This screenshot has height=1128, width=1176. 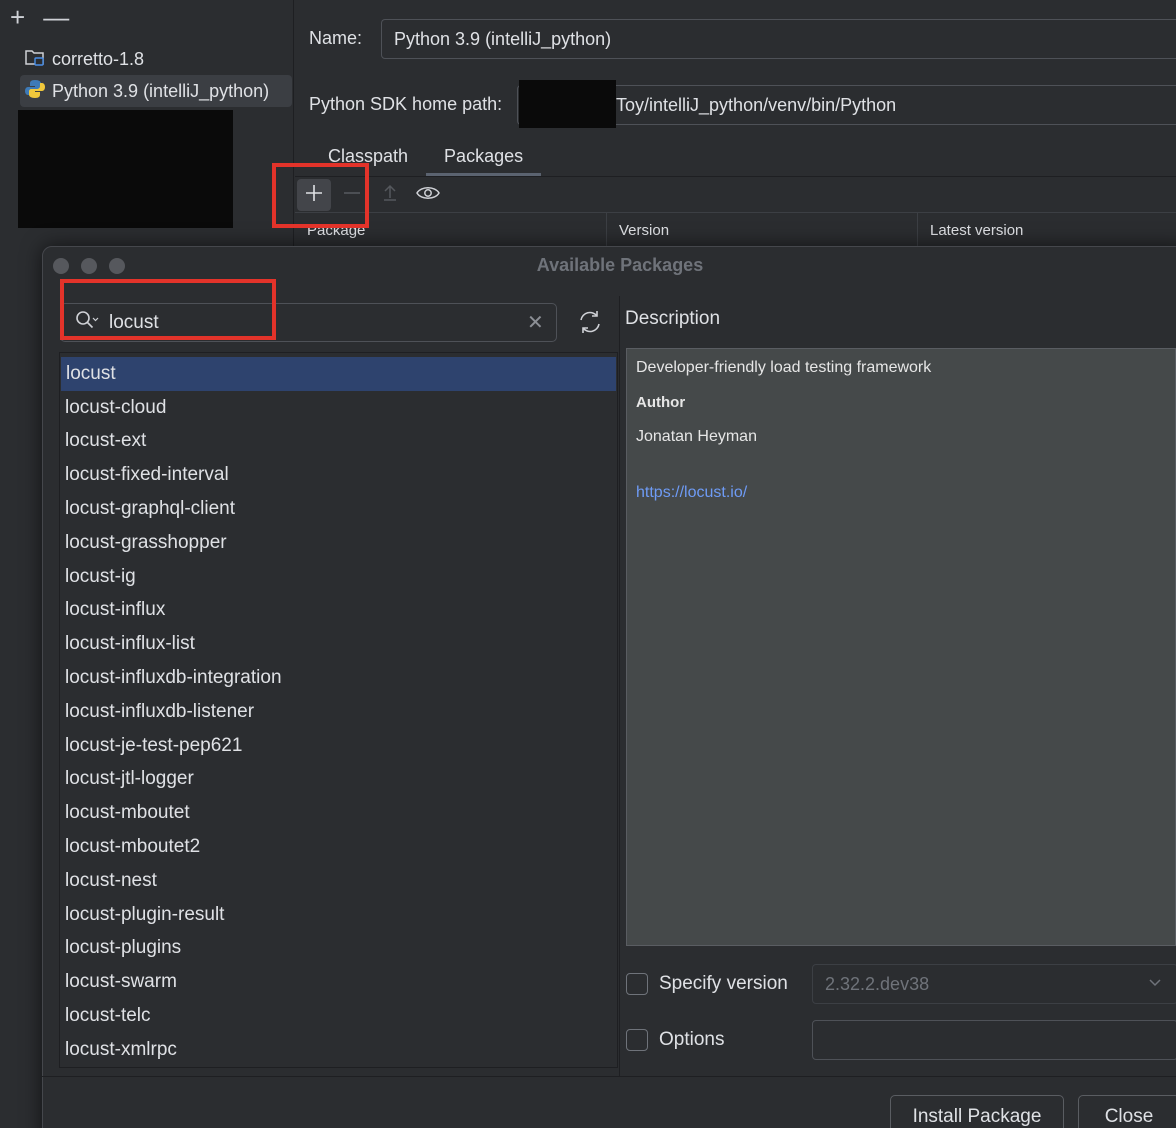 What do you see at coordinates (338, 746) in the screenshot?
I see `package-list-item: locust-je-test-pep621` at bounding box center [338, 746].